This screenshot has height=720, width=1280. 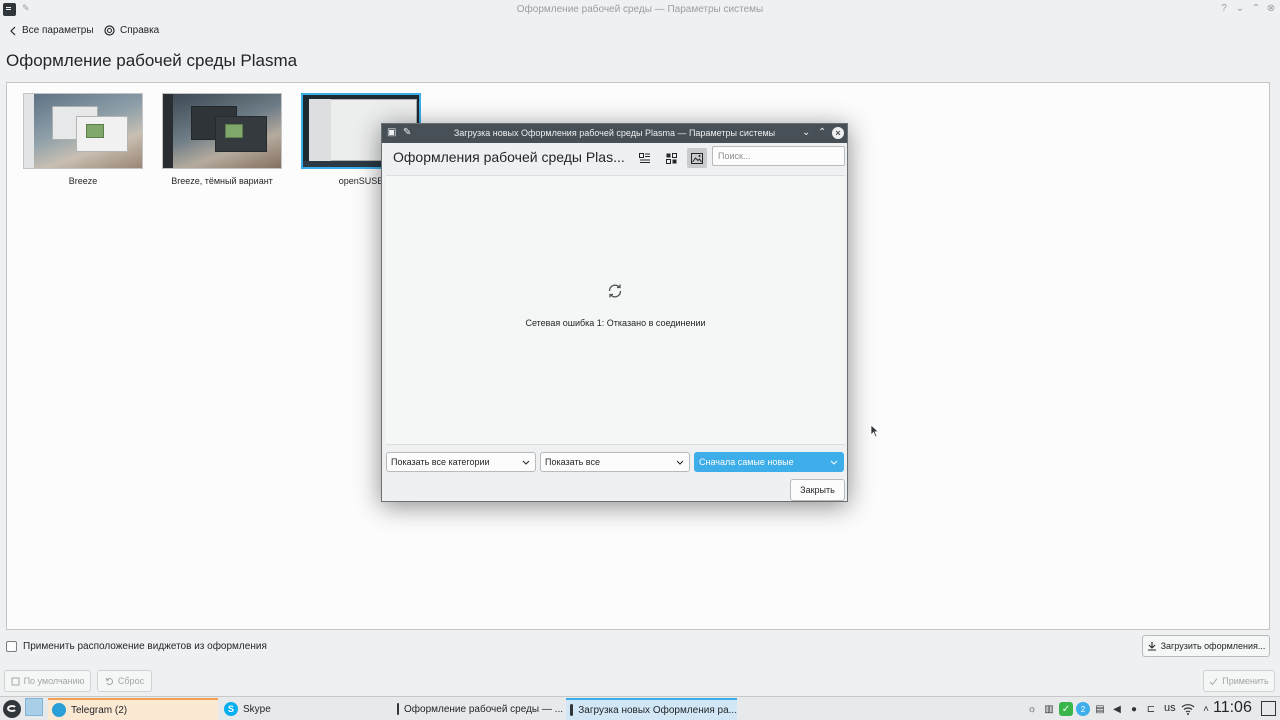 I want to click on reset-label: Сброс, so click(x=131, y=681).